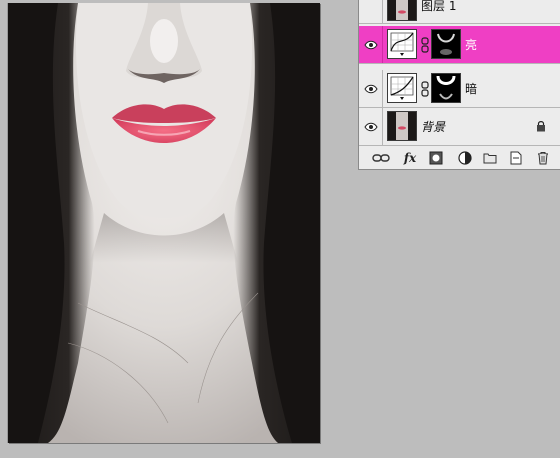 This screenshot has width=560, height=458. I want to click on fx-button: fx, so click(410, 158).